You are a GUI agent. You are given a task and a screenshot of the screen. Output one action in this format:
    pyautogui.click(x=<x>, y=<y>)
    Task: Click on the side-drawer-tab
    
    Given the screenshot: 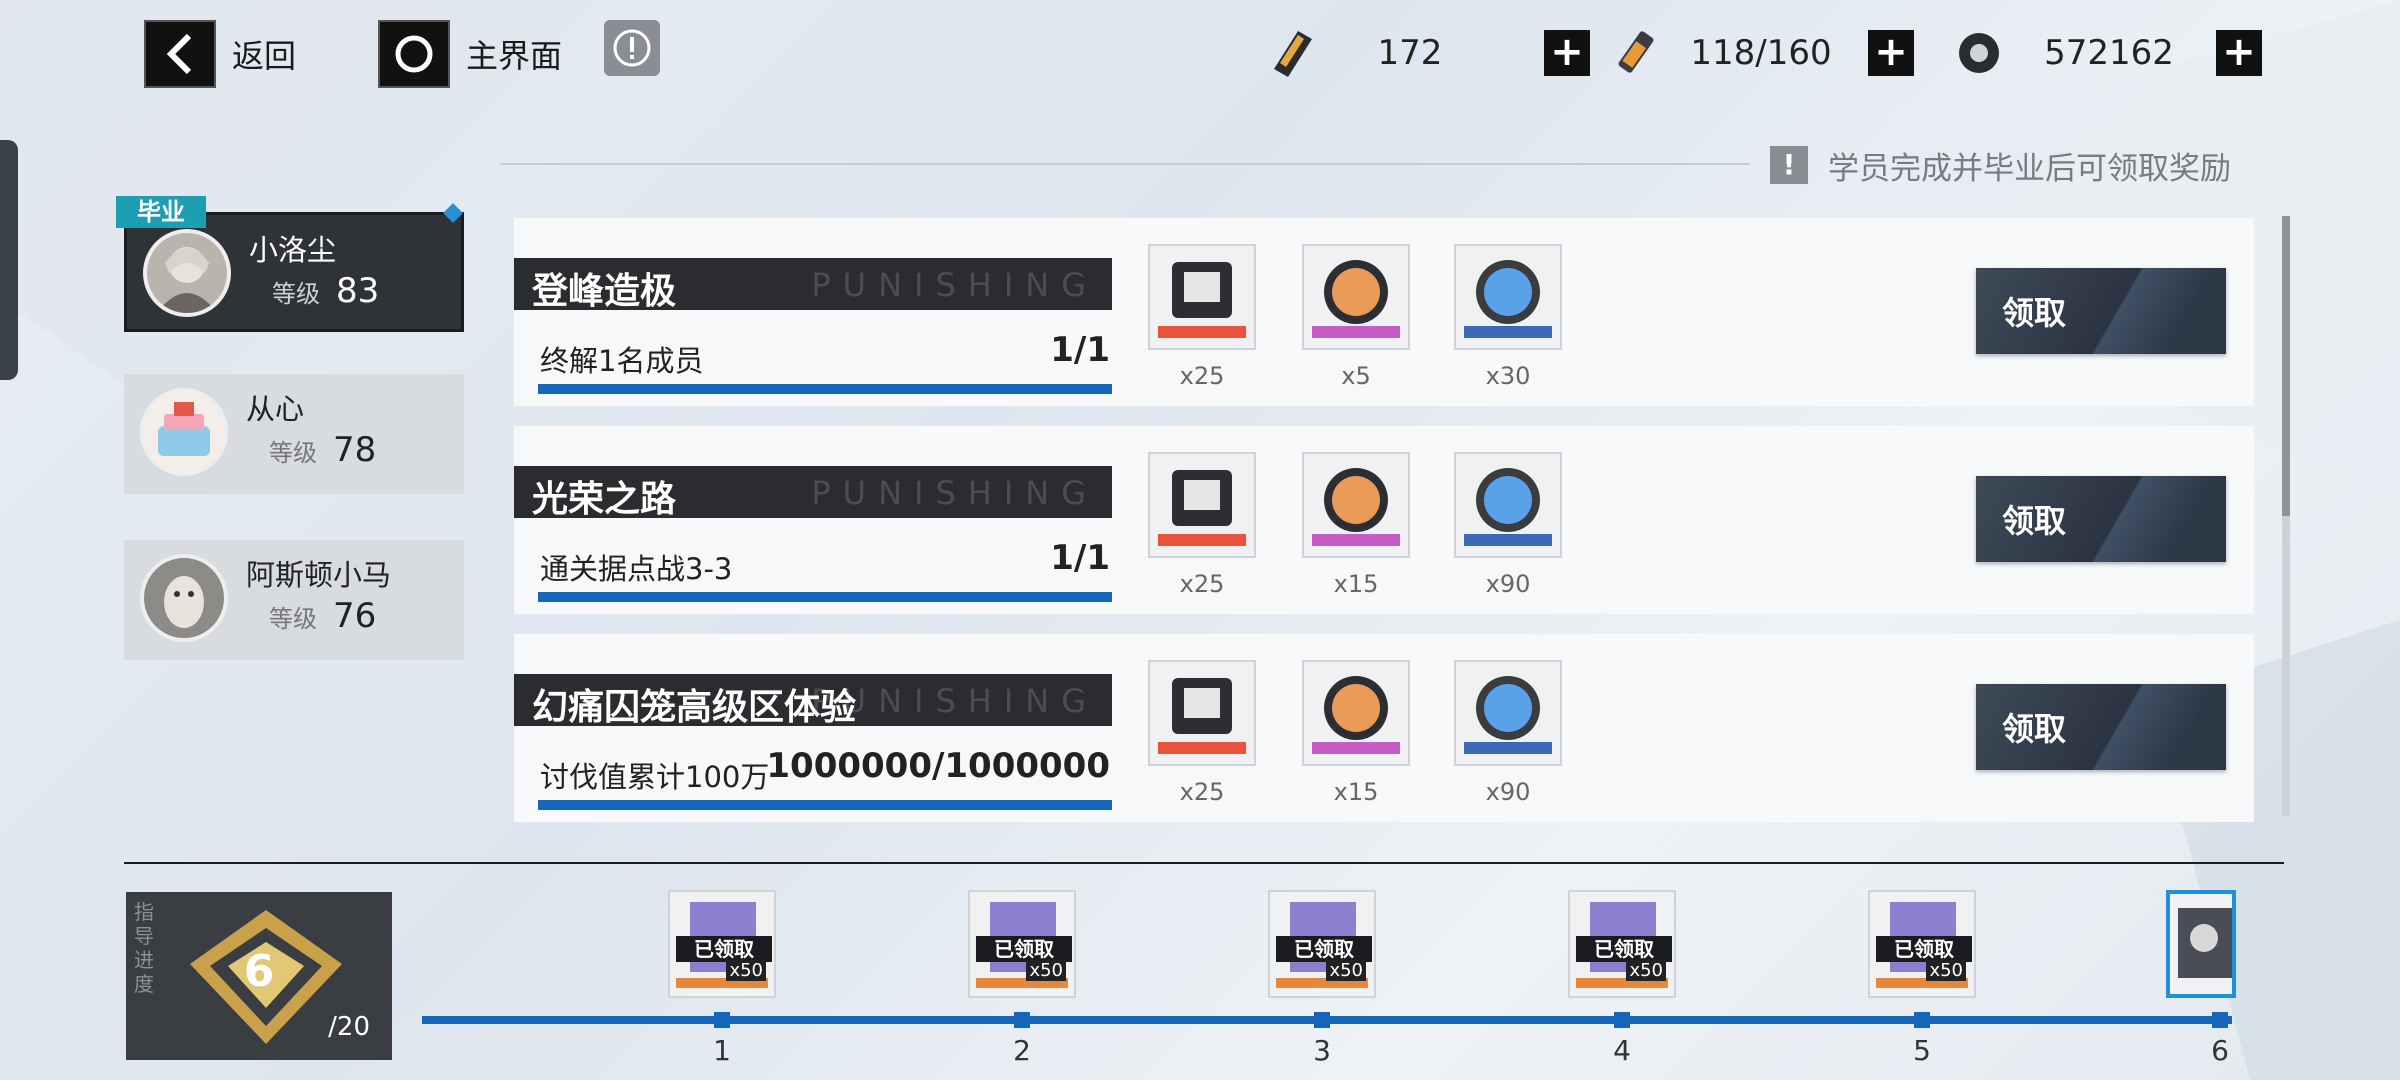 What is the action you would take?
    pyautogui.click(x=9, y=260)
    